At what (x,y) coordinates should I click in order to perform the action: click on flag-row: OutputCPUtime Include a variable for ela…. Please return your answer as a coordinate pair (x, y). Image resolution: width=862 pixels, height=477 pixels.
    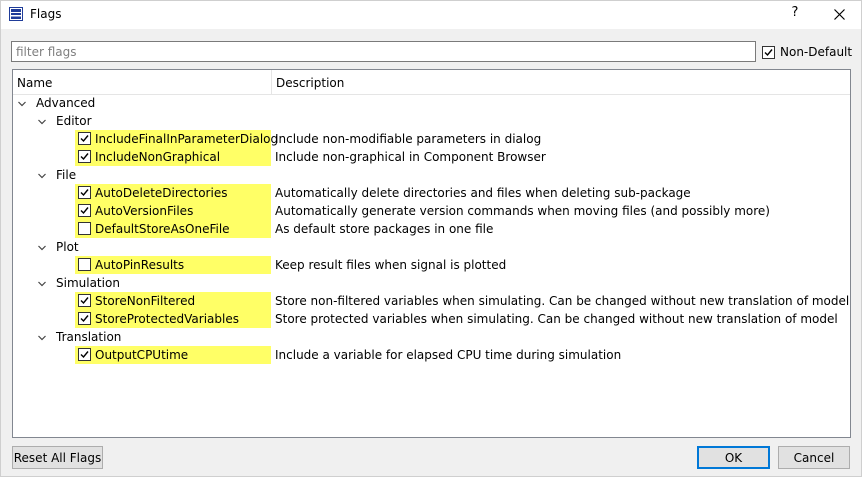
    Looking at the image, I should click on (431, 355).